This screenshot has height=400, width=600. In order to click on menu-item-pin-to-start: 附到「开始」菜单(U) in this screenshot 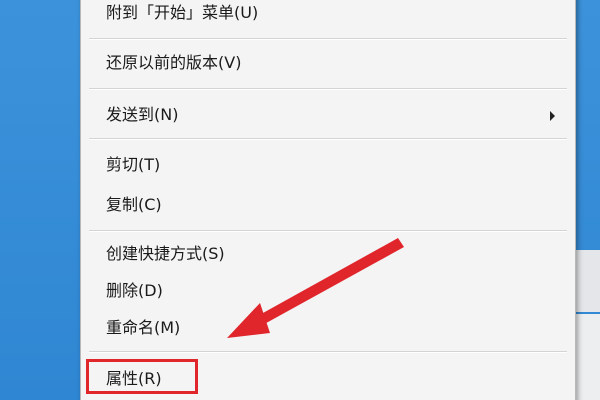, I will do `click(328, 14)`.